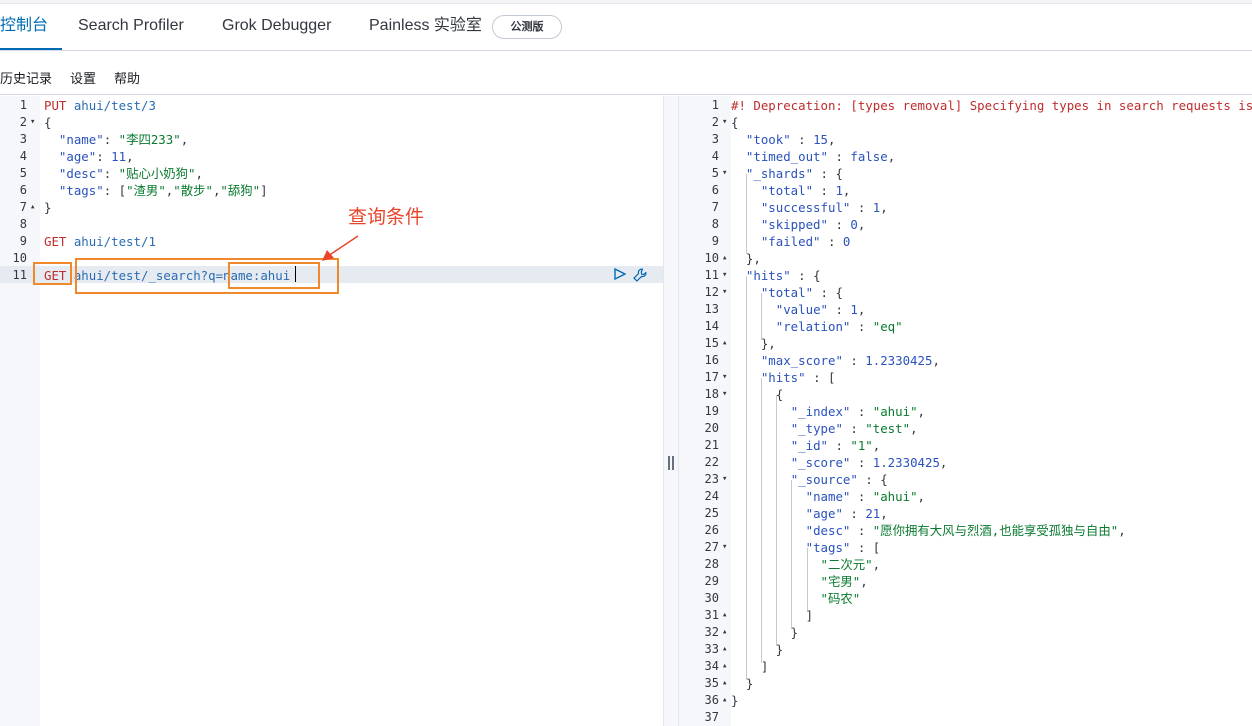 The image size is (1252, 726). Describe the element at coordinates (340, 248) in the screenshot. I see `annotation-arrow-icon` at that location.